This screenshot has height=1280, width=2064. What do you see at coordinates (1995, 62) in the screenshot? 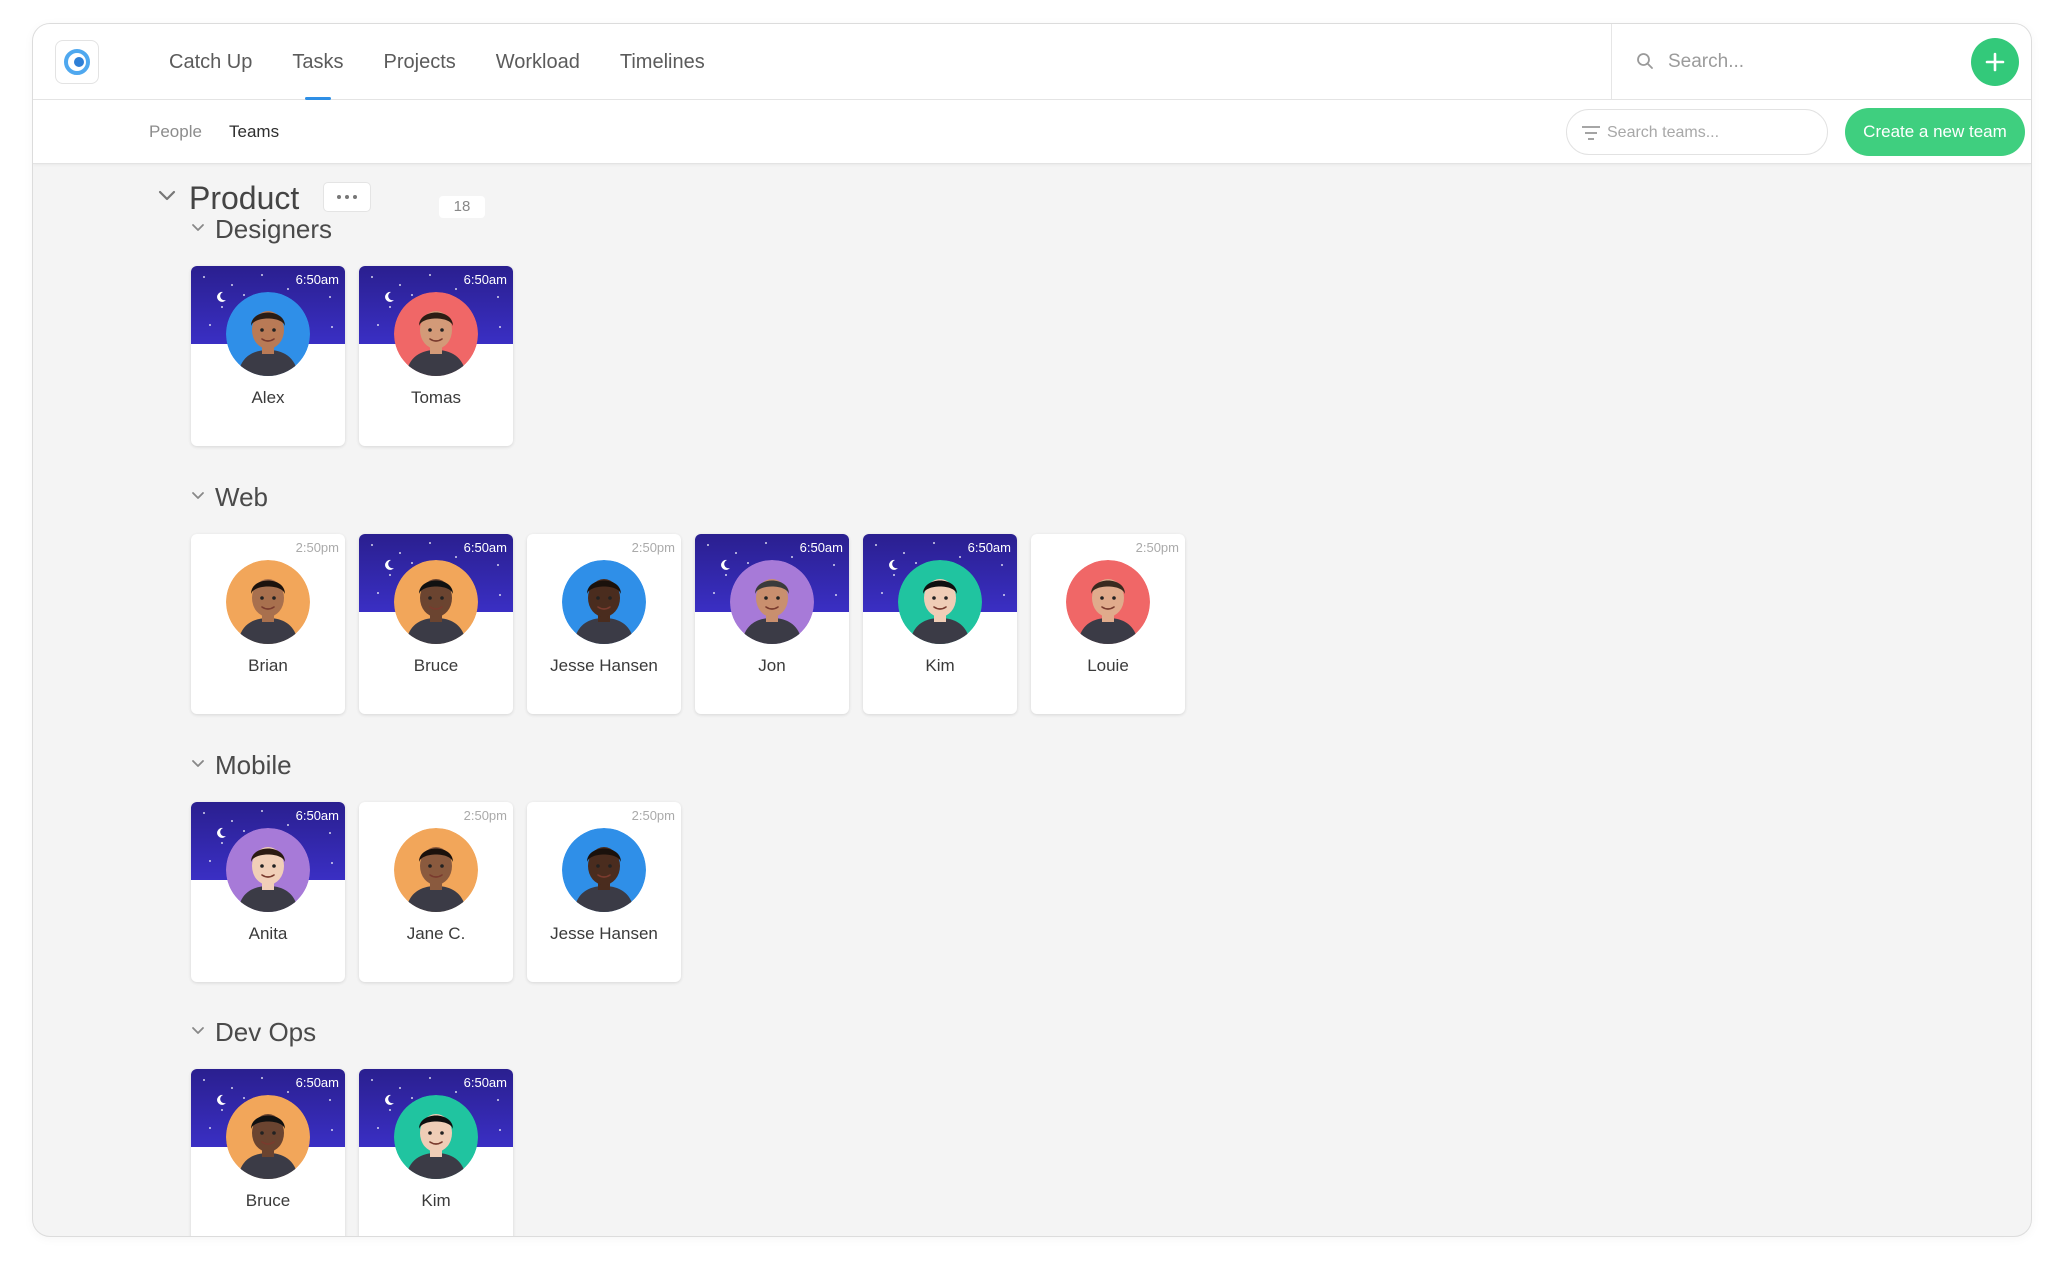
I see `add-button` at bounding box center [1995, 62].